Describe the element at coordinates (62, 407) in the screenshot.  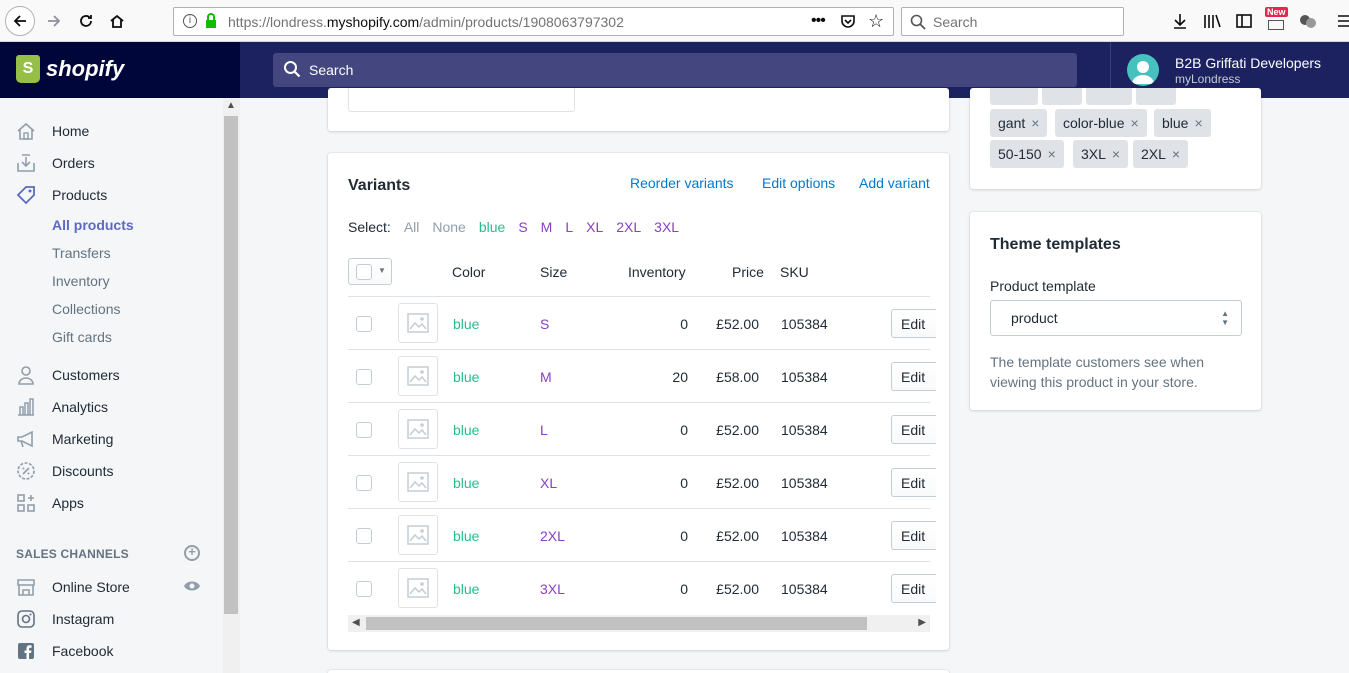
I see `sidebar-item-analytics: Analytics` at that location.